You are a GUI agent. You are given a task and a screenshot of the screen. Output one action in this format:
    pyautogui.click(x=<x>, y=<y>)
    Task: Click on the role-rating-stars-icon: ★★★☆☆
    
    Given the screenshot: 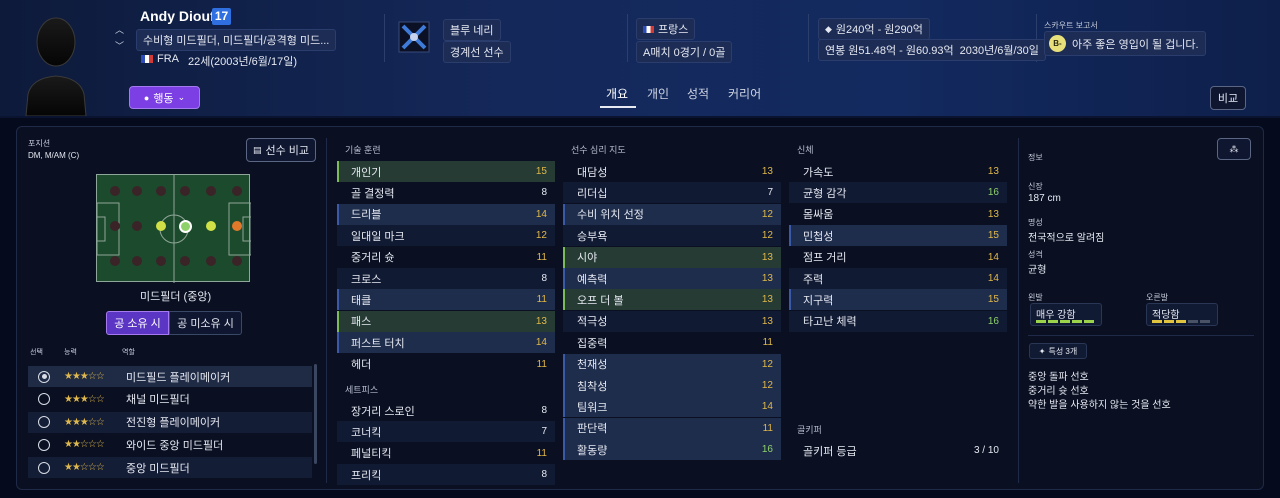 What is the action you would take?
    pyautogui.click(x=84, y=399)
    